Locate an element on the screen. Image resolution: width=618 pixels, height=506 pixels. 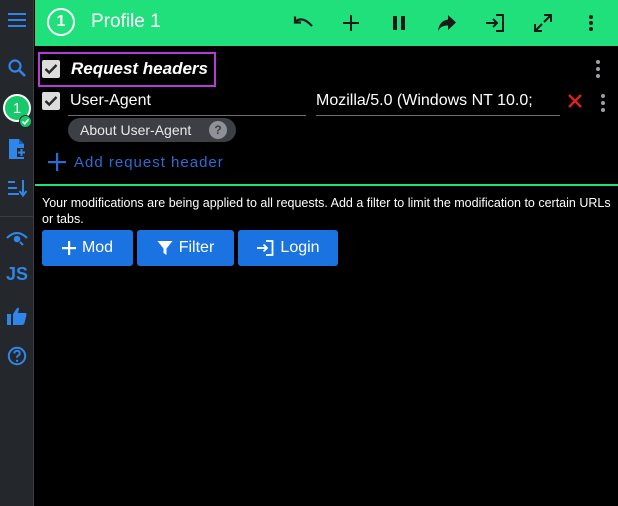
sort-icon is located at coordinates (17, 188).